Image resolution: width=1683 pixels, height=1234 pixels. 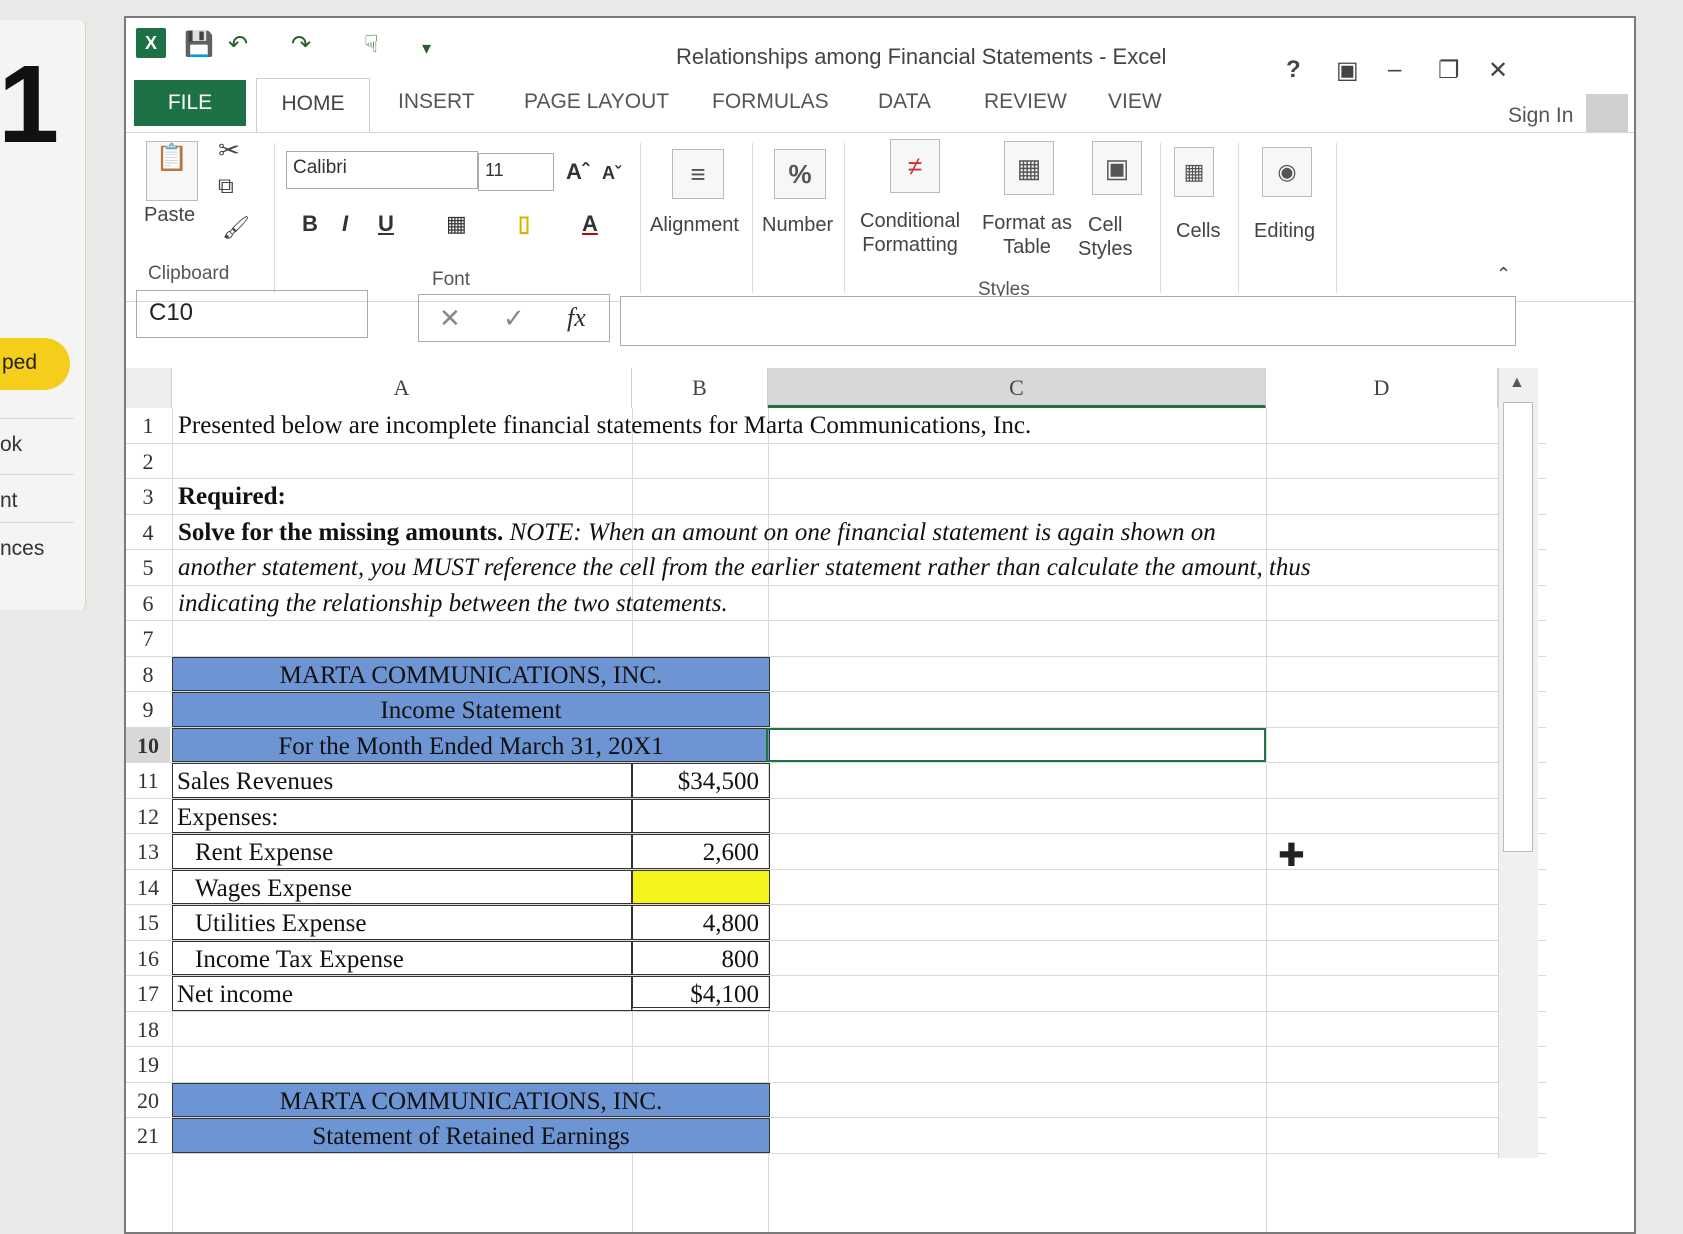 I want to click on underline-button: U, so click(x=386, y=224).